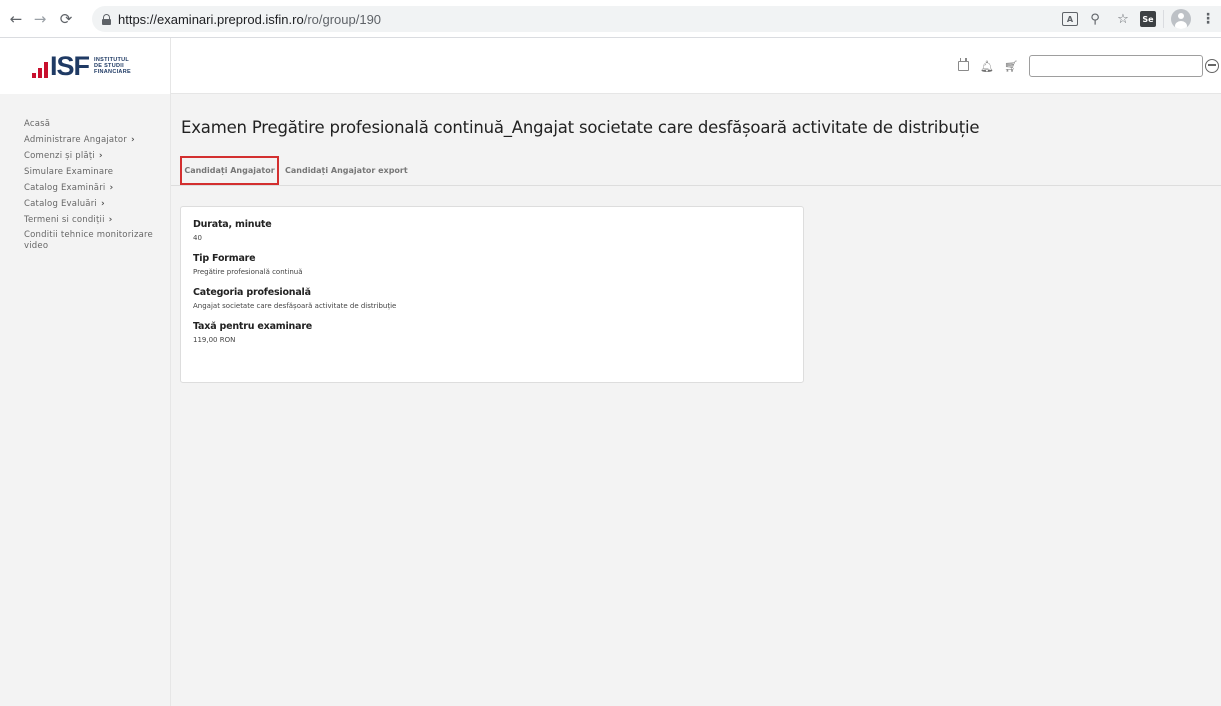  What do you see at coordinates (987, 66) in the screenshot?
I see `bell-icon: 🔔︎` at bounding box center [987, 66].